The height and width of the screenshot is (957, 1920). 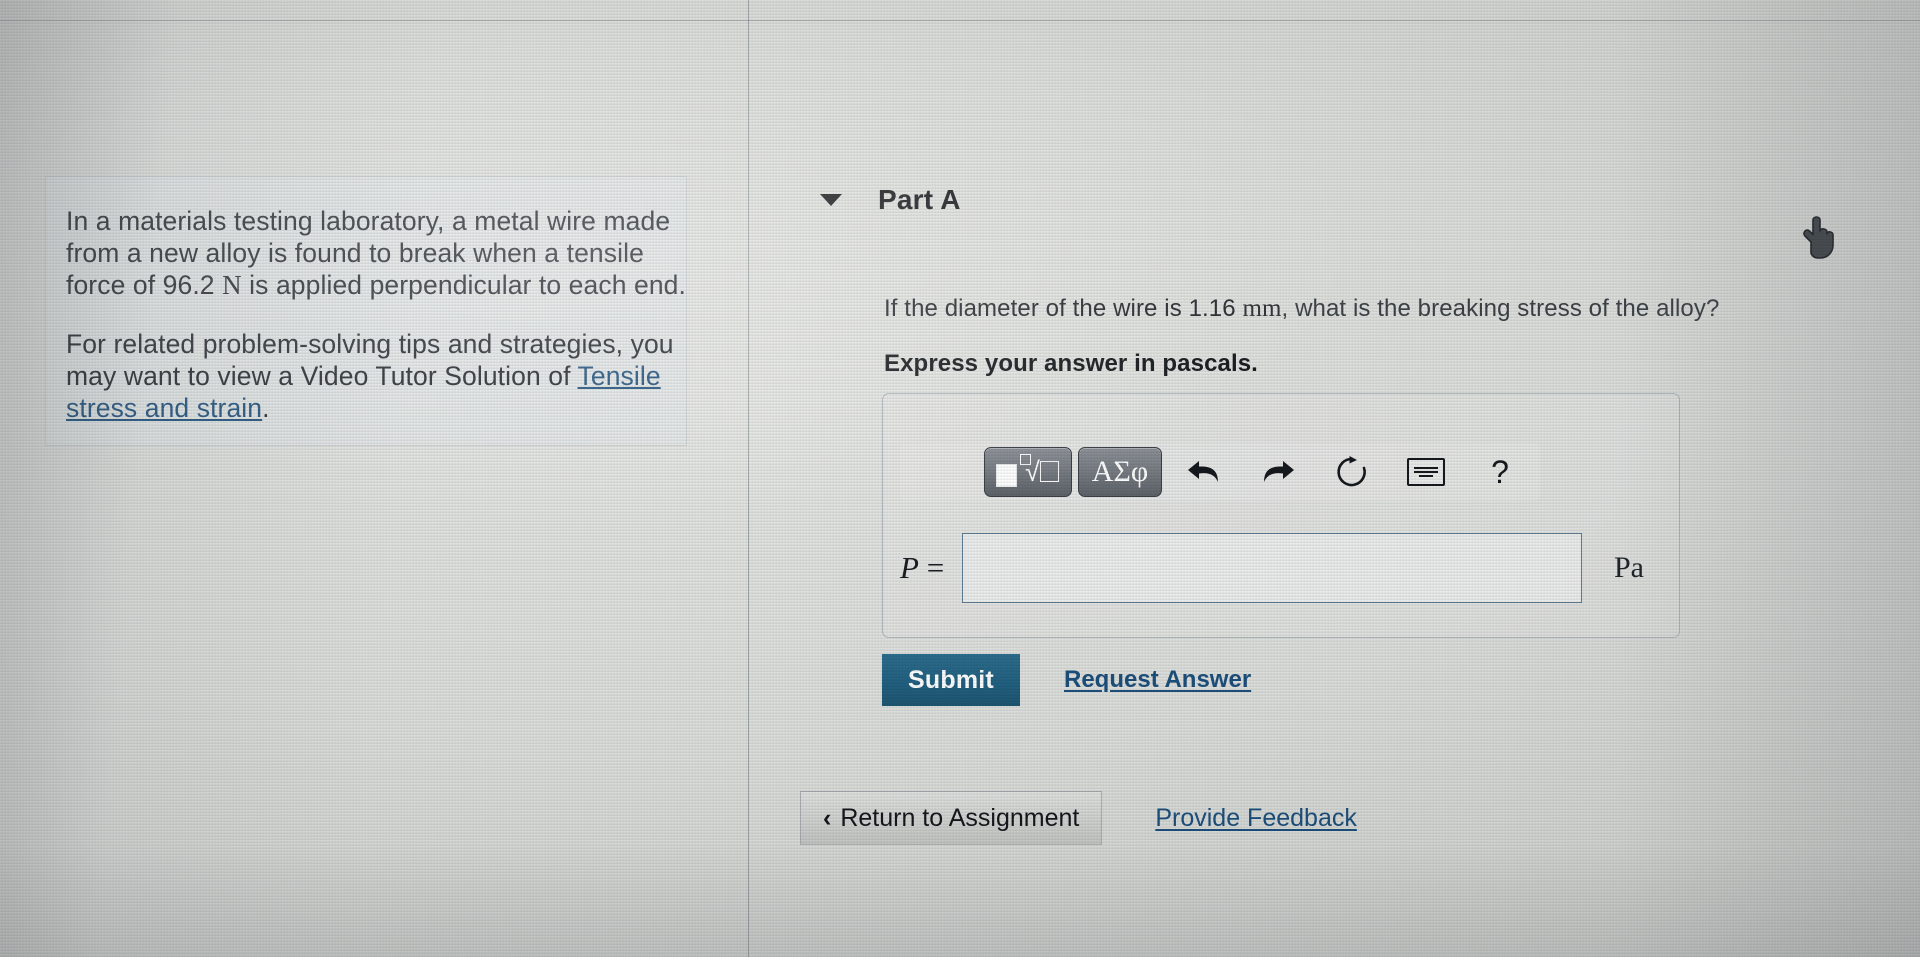 What do you see at coordinates (232, 285) in the screenshot?
I see `force-unit: N` at bounding box center [232, 285].